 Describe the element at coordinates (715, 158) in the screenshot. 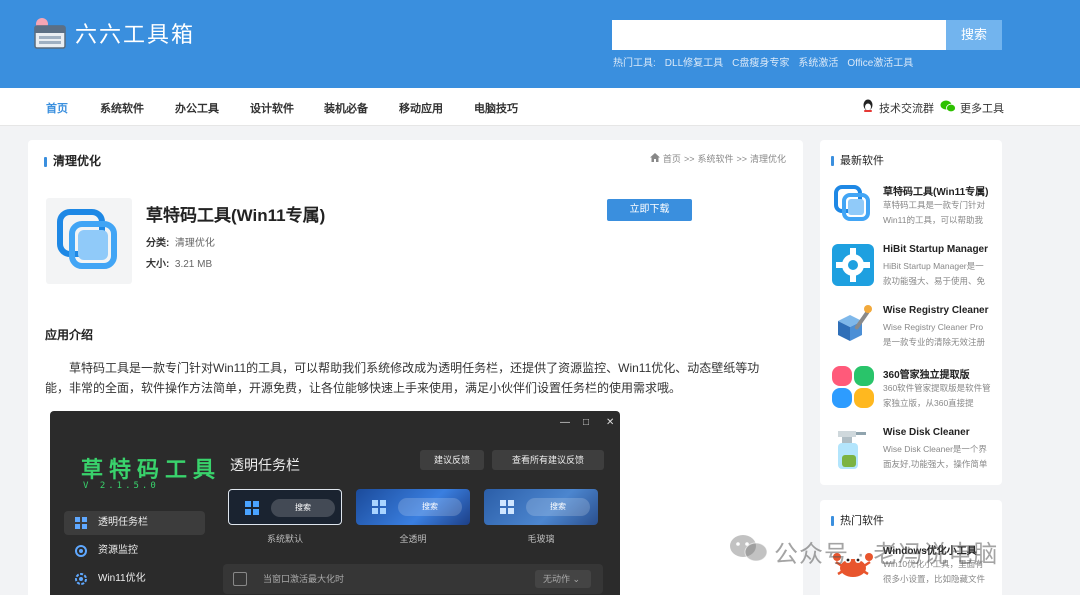

I see `breadcrumb-system-software: 系统软件` at that location.